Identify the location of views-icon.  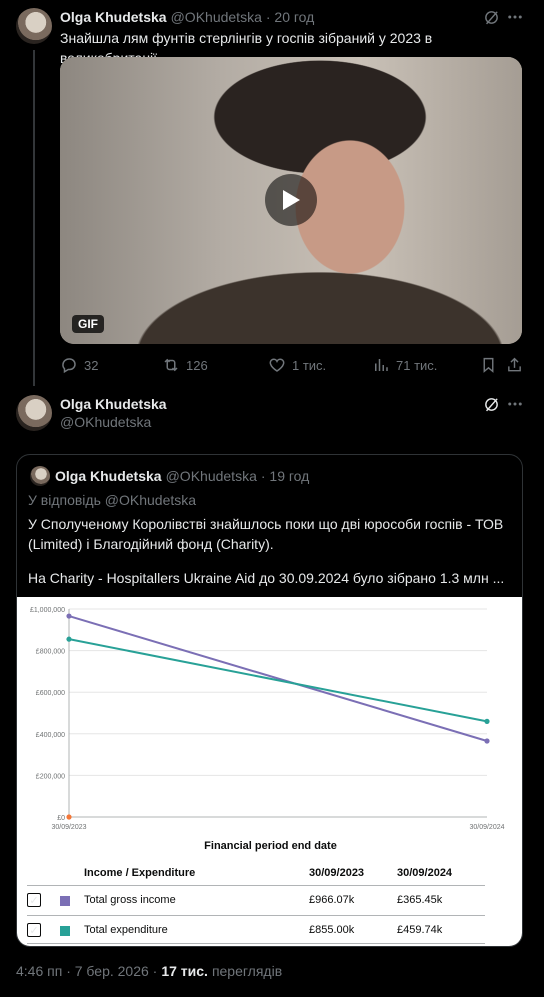
(381, 365).